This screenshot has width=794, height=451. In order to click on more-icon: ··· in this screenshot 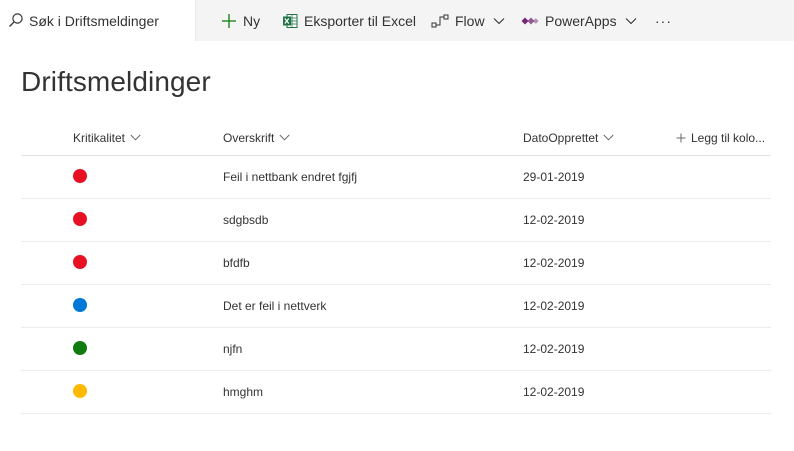, I will do `click(663, 20)`.